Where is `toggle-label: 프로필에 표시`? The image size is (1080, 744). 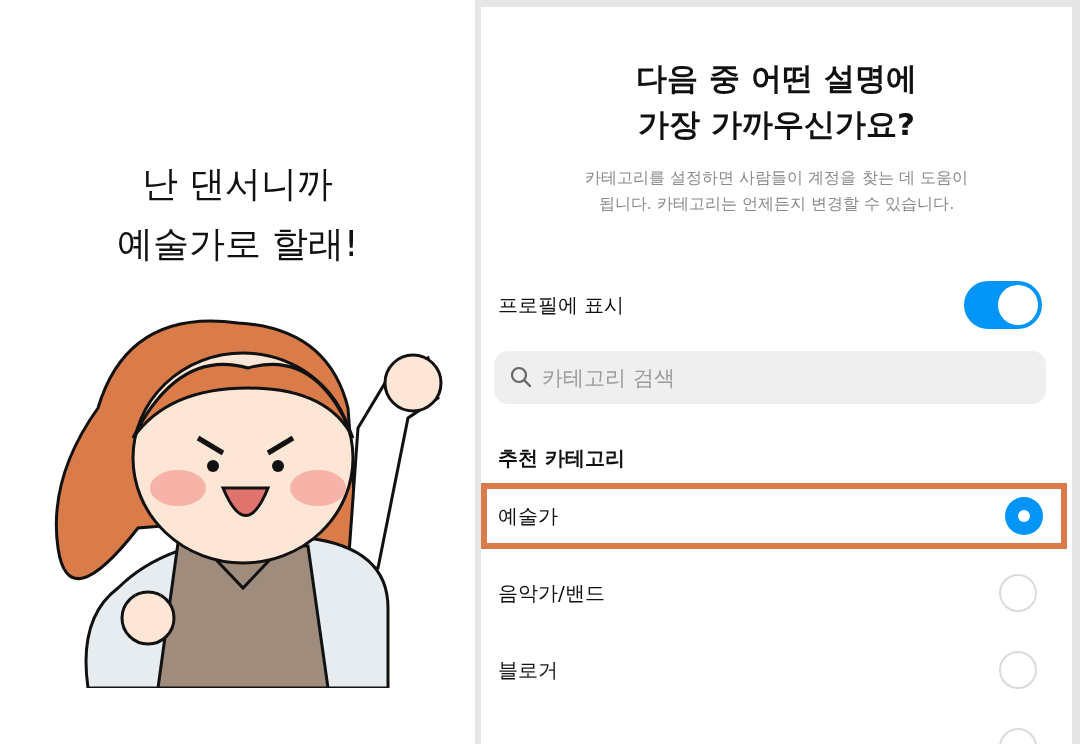 toggle-label: 프로필에 표시 is located at coordinates (561, 305).